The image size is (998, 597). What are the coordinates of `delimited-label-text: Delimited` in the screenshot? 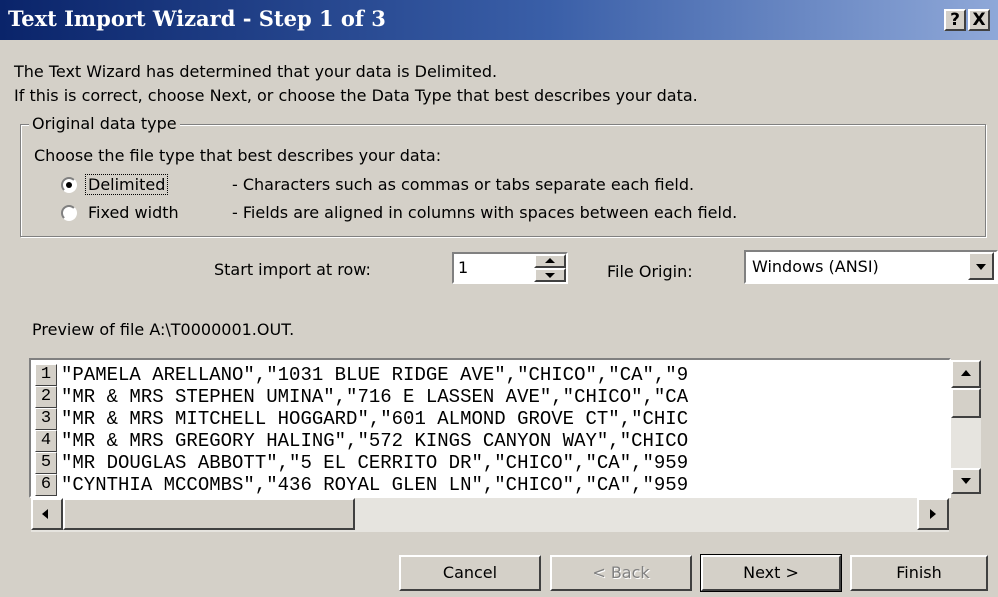 It's located at (127, 184).